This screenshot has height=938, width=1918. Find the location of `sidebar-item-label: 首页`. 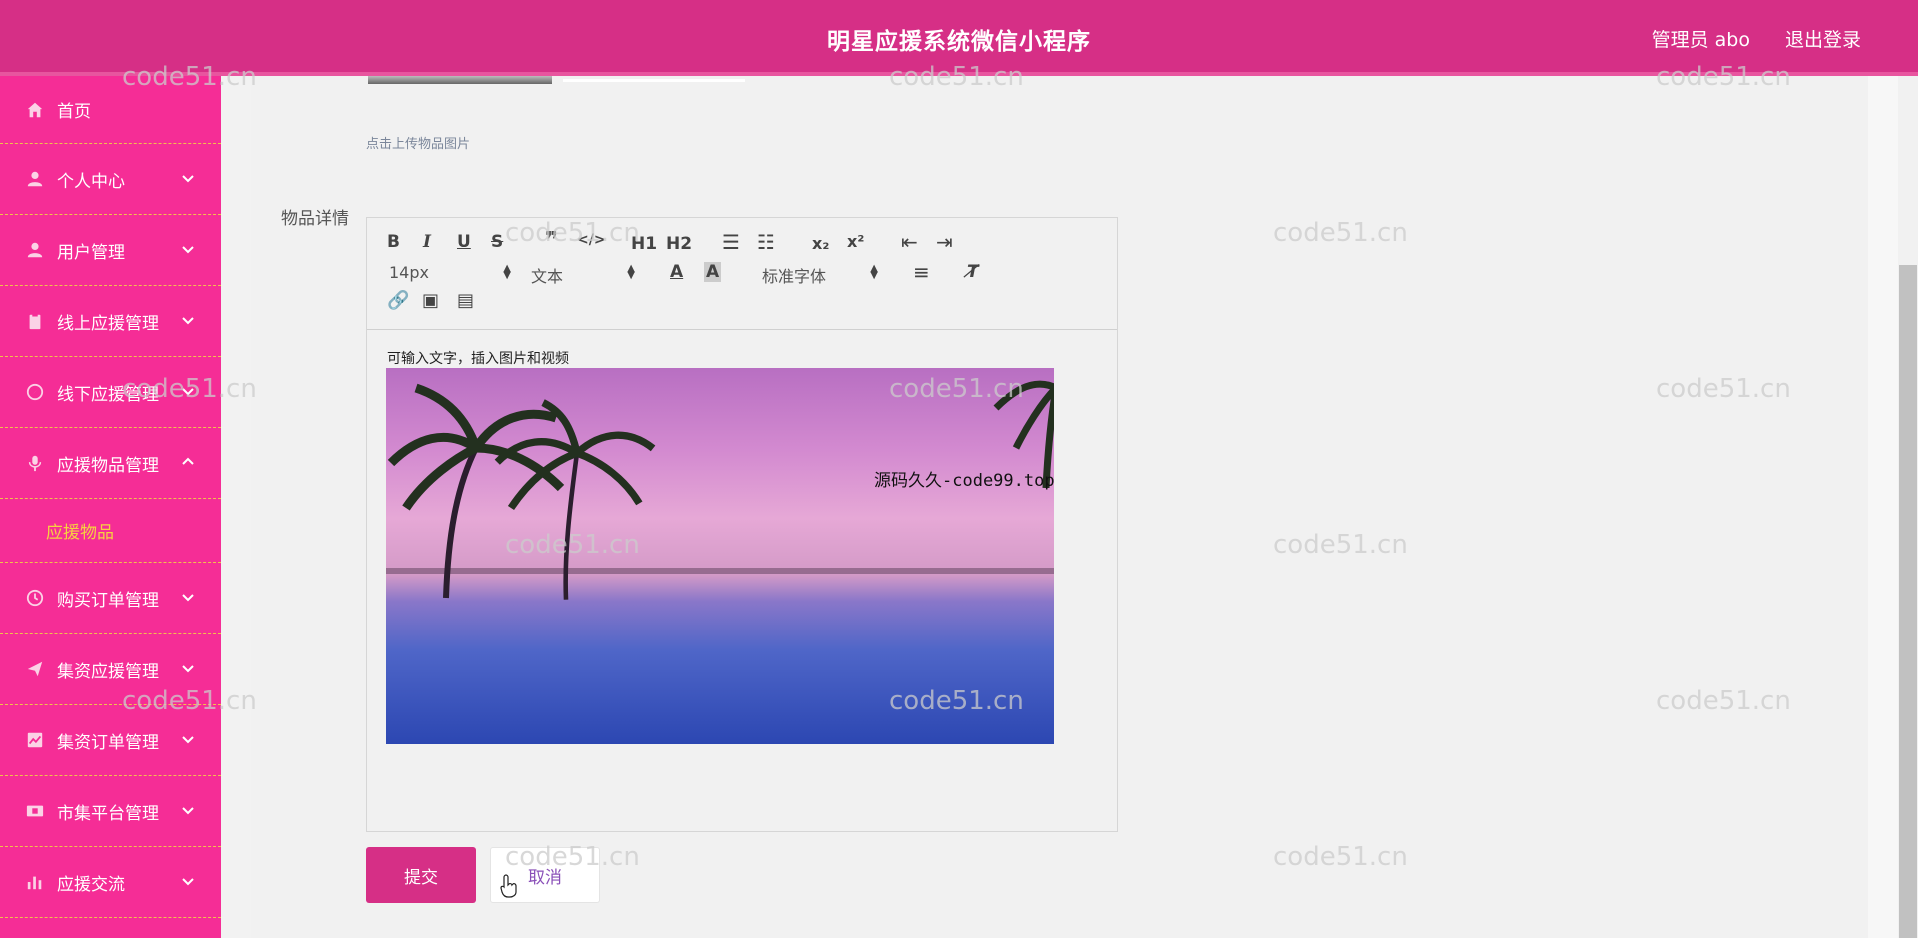

sidebar-item-label: 首页 is located at coordinates (74, 112).